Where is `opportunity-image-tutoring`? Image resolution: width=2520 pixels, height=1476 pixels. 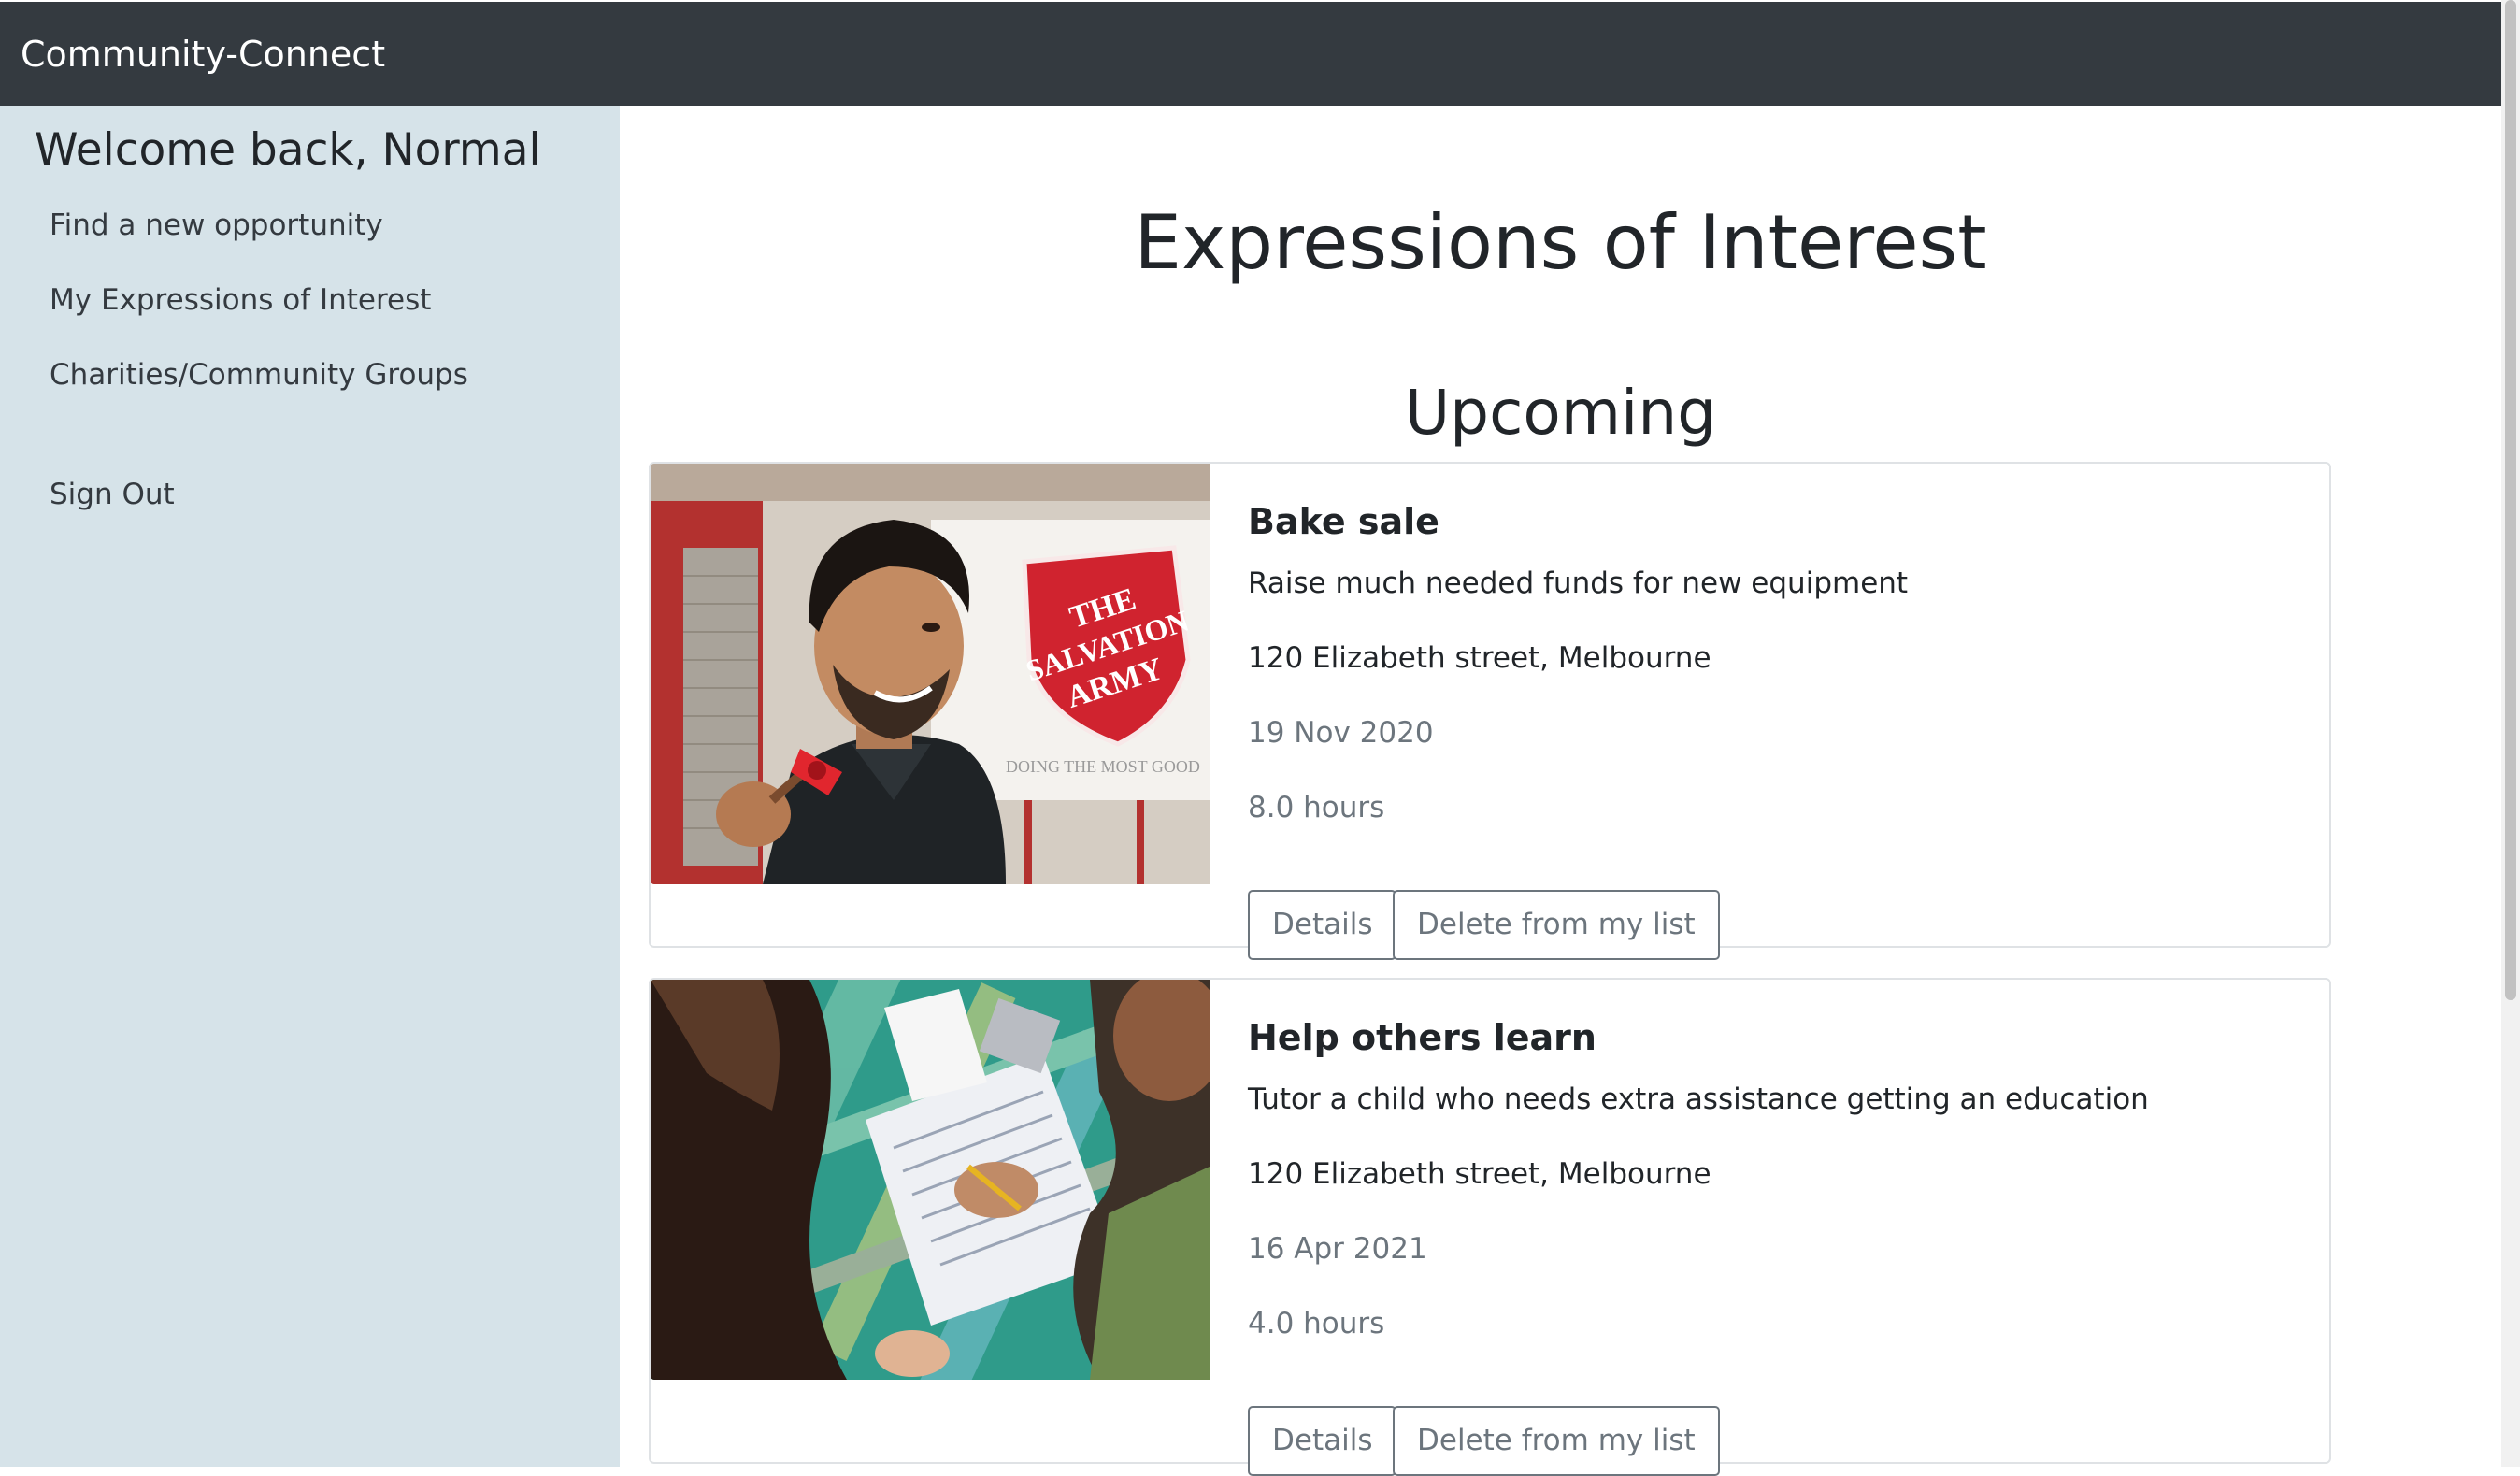
opportunity-image-tutoring is located at coordinates (930, 1180).